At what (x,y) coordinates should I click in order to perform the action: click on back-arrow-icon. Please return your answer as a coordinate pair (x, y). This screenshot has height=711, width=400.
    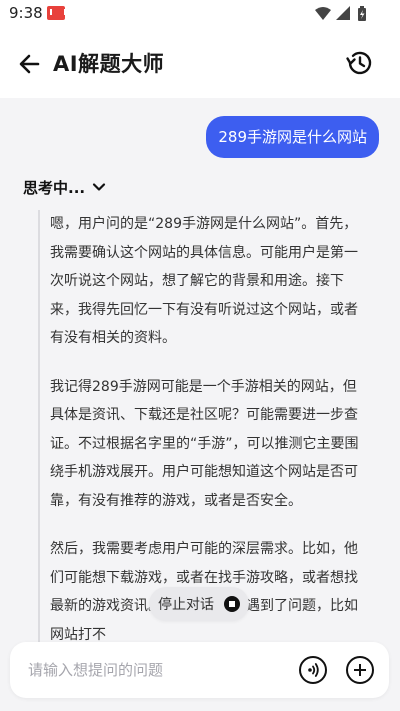
    Looking at the image, I should click on (29, 64).